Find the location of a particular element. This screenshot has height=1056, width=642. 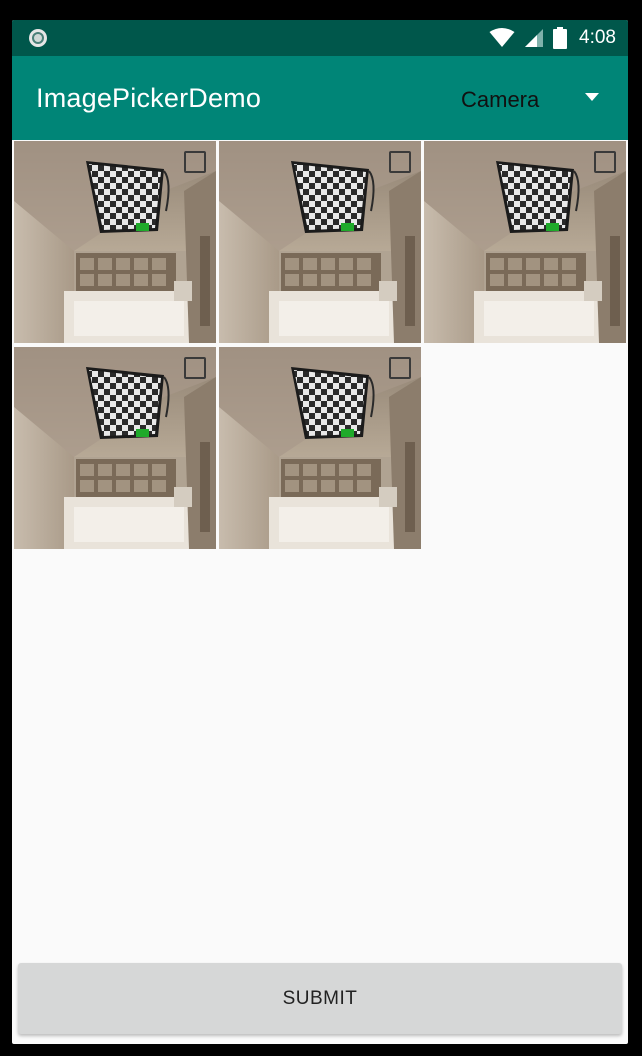

spinner-selected-value: Camera is located at coordinates (500, 99).